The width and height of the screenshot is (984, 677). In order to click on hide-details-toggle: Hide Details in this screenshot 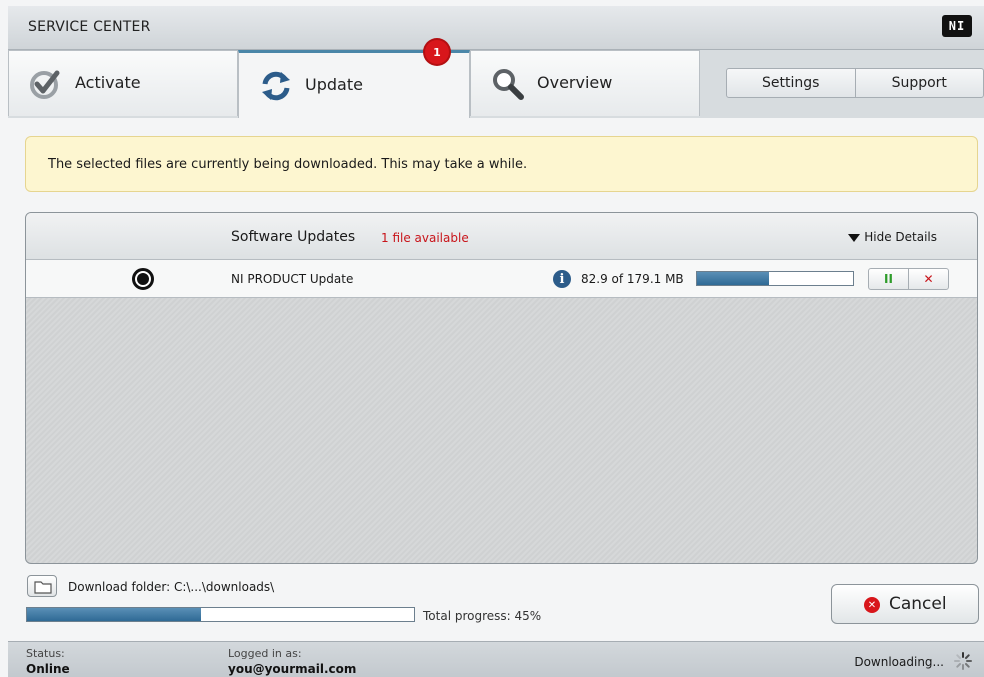, I will do `click(892, 237)`.